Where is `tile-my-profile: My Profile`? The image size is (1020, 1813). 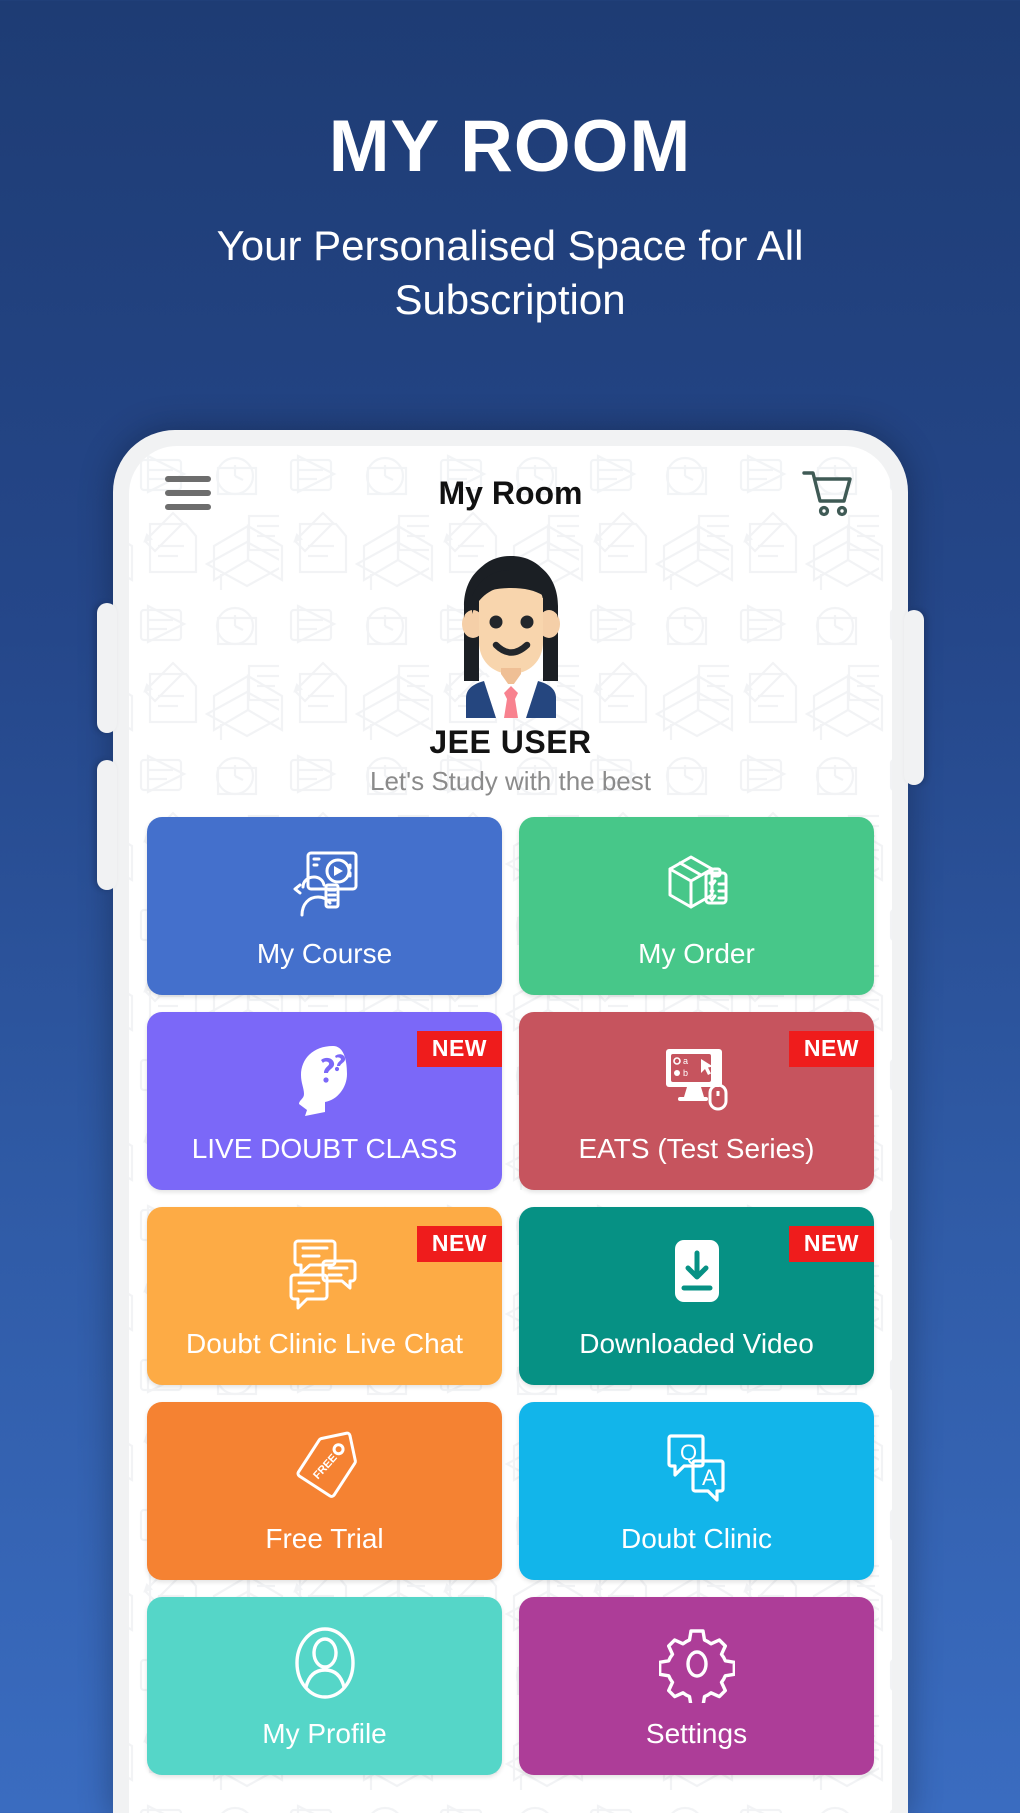 tile-my-profile: My Profile is located at coordinates (324, 1686).